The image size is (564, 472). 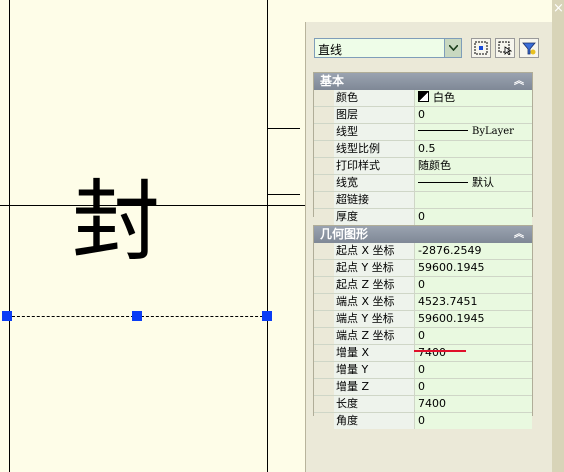 I want to click on property-row-thickness: 厚度 0, so click(x=423, y=217).